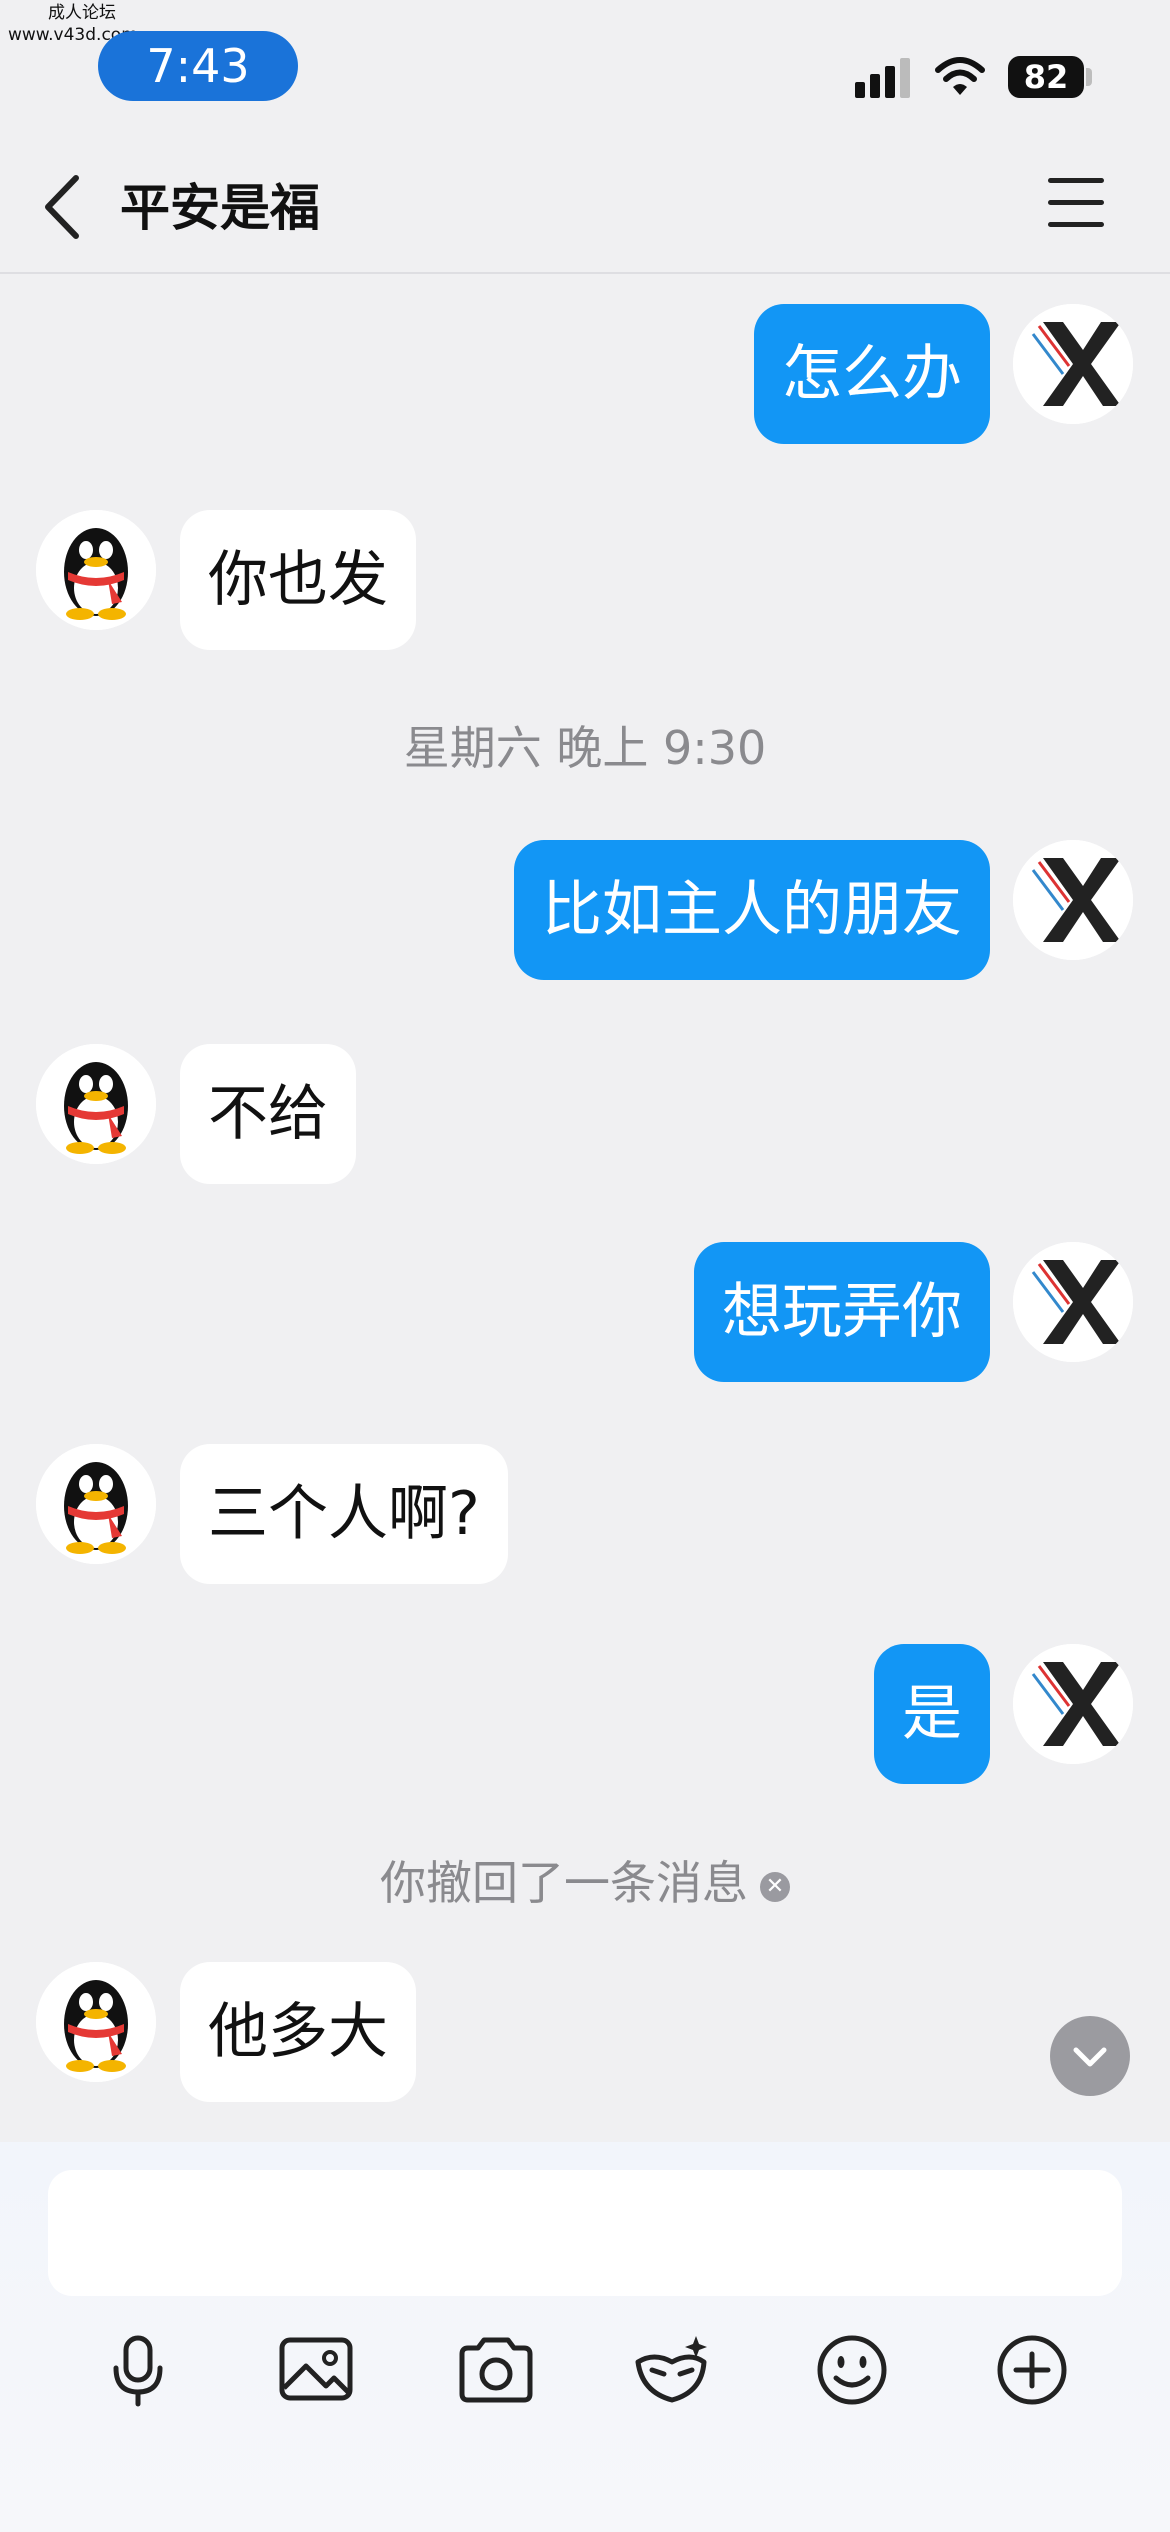  I want to click on battery-tip, so click(1089, 77).